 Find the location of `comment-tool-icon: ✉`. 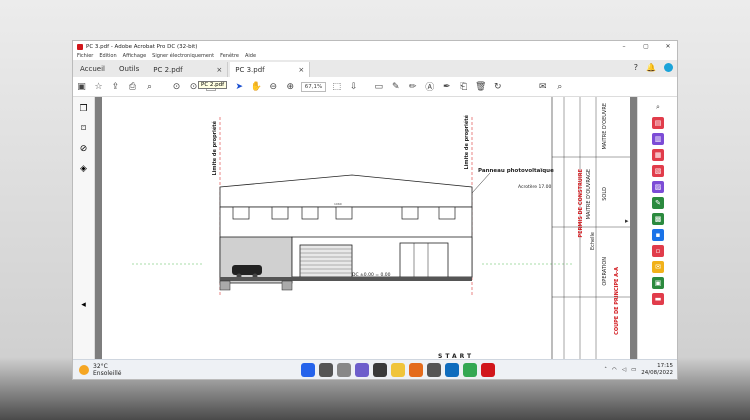

comment-tool-icon: ✉ is located at coordinates (658, 267).